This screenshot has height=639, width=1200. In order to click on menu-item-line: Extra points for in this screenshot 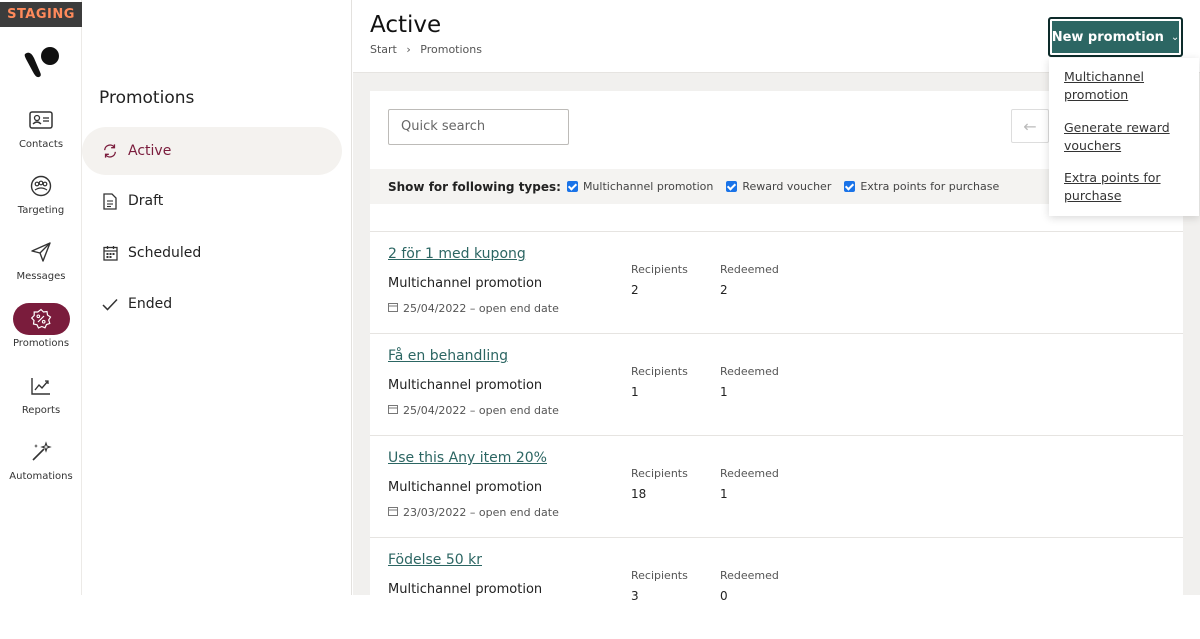, I will do `click(1112, 177)`.